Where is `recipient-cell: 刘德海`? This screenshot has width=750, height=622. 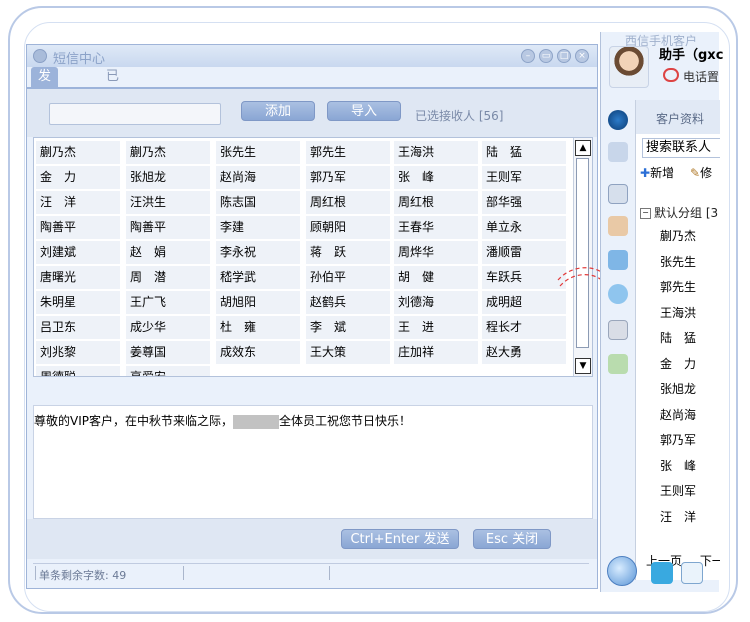 recipient-cell: 刘德海 is located at coordinates (436, 302).